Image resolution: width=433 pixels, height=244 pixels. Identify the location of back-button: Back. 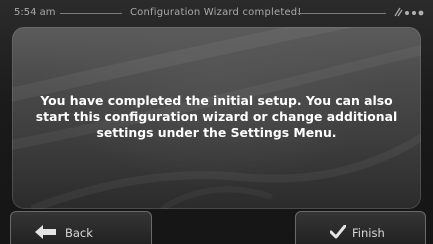
(81, 227).